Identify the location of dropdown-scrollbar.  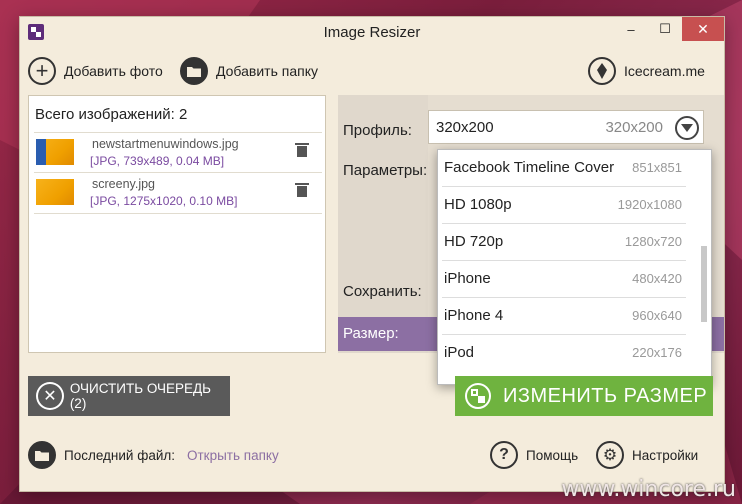
(704, 284).